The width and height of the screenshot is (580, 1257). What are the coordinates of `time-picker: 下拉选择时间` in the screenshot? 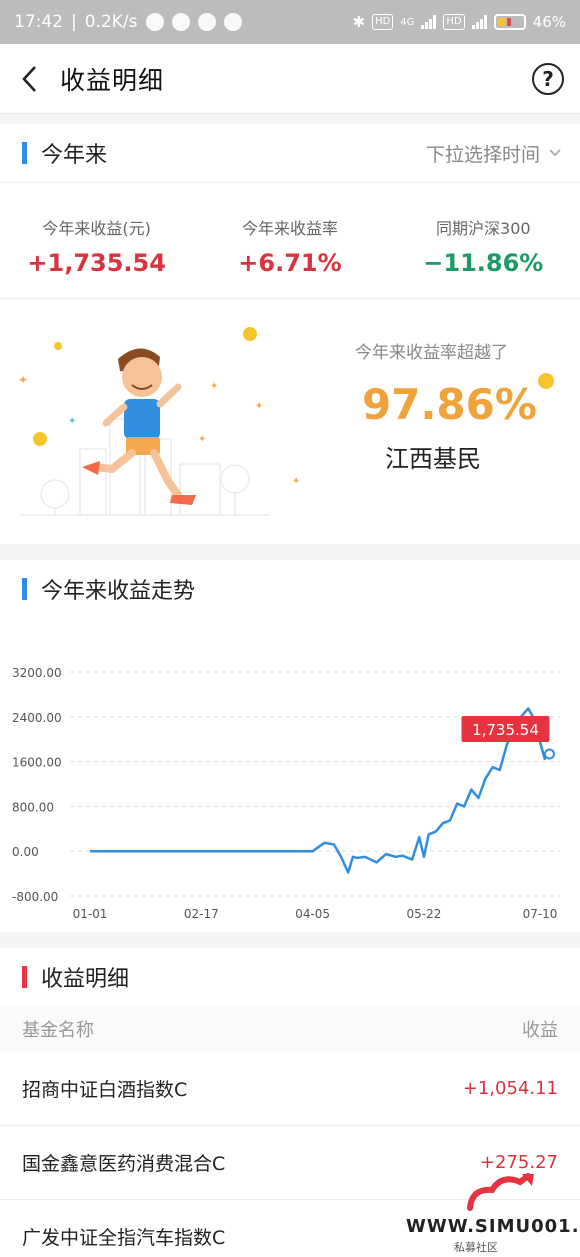 It's located at (494, 153).